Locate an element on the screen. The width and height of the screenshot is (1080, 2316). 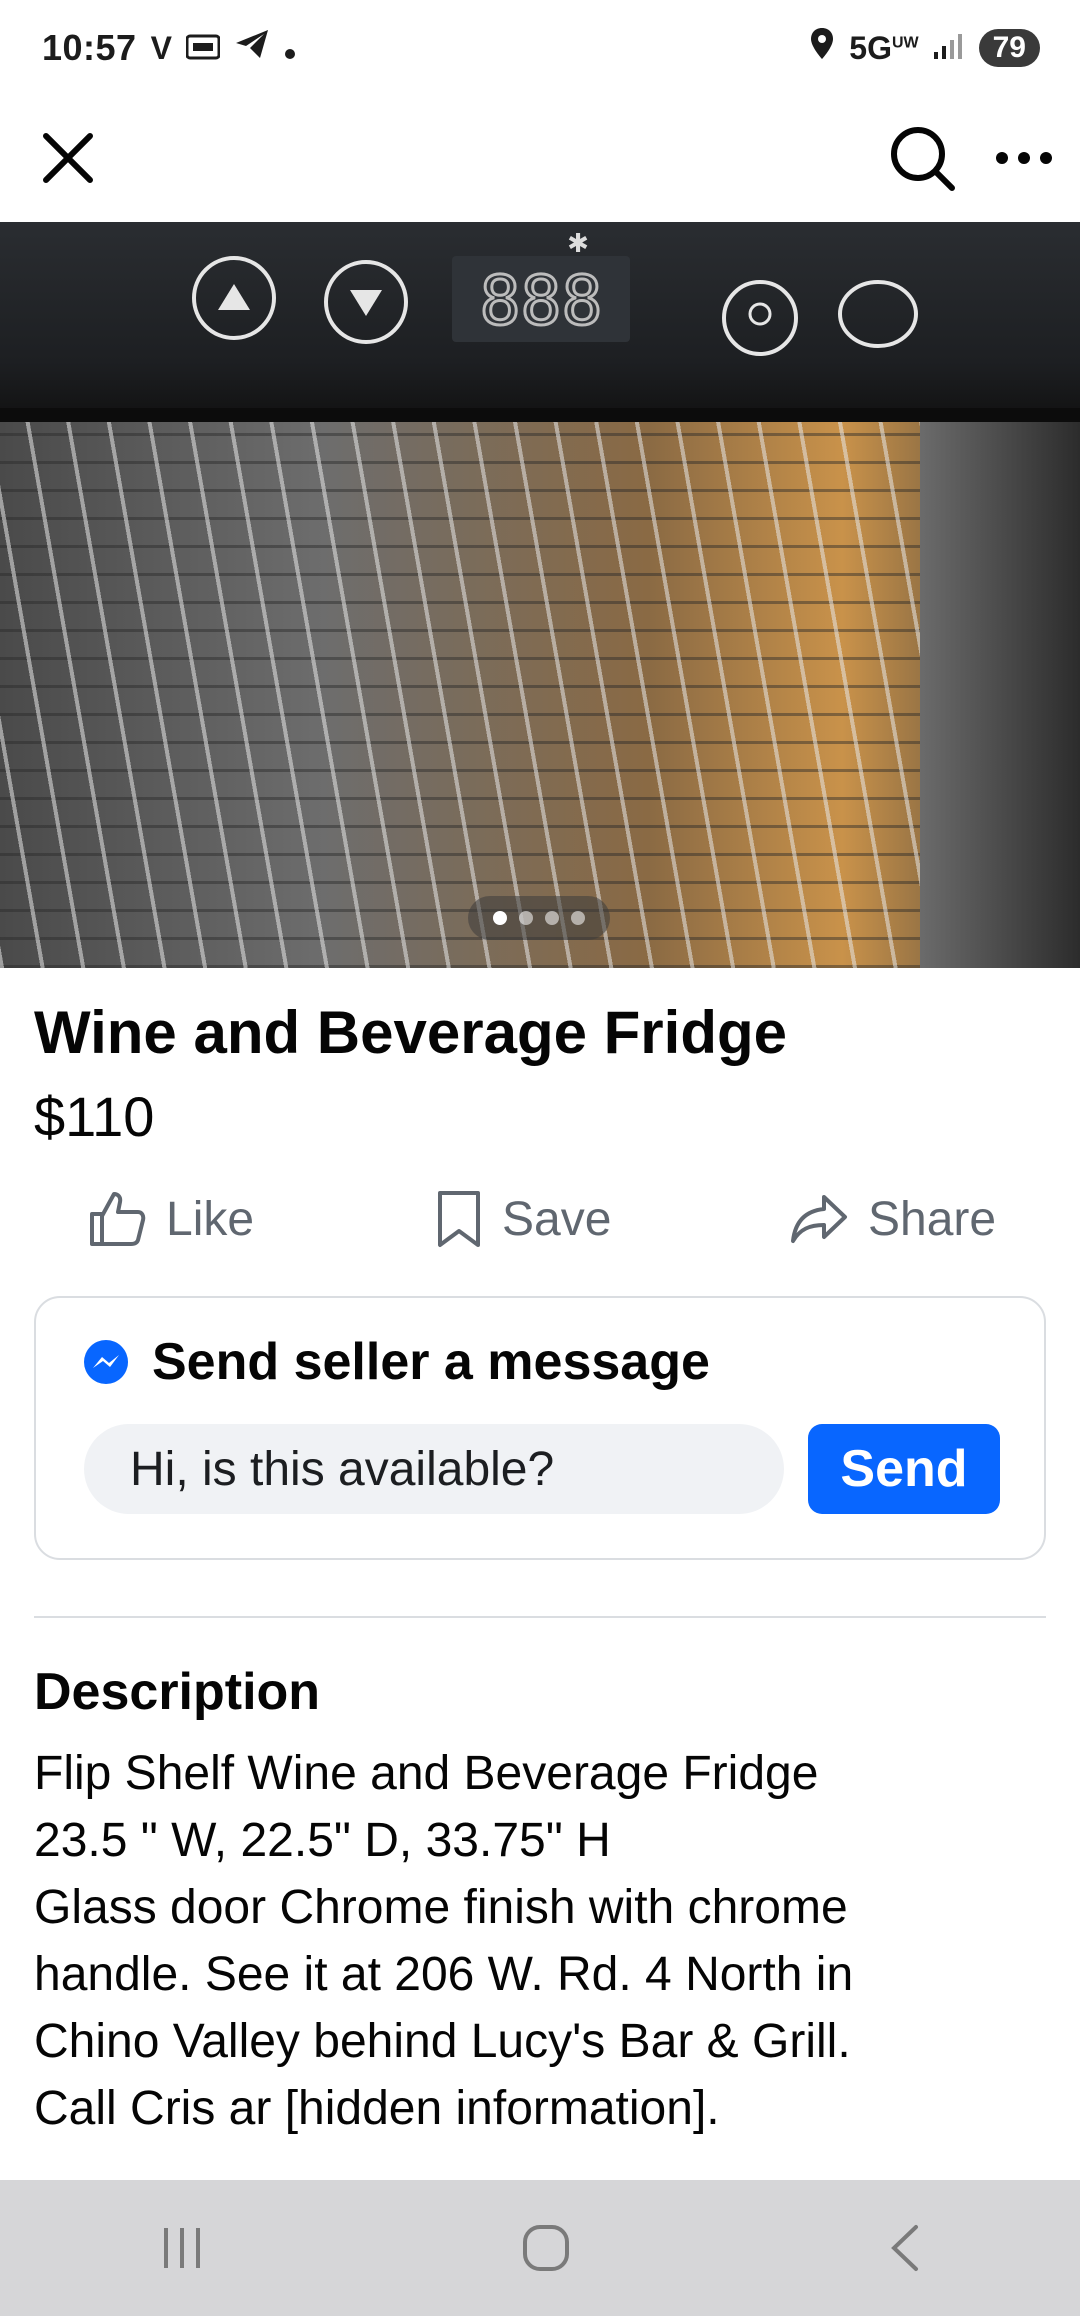
back-icon is located at coordinates (905, 2248).